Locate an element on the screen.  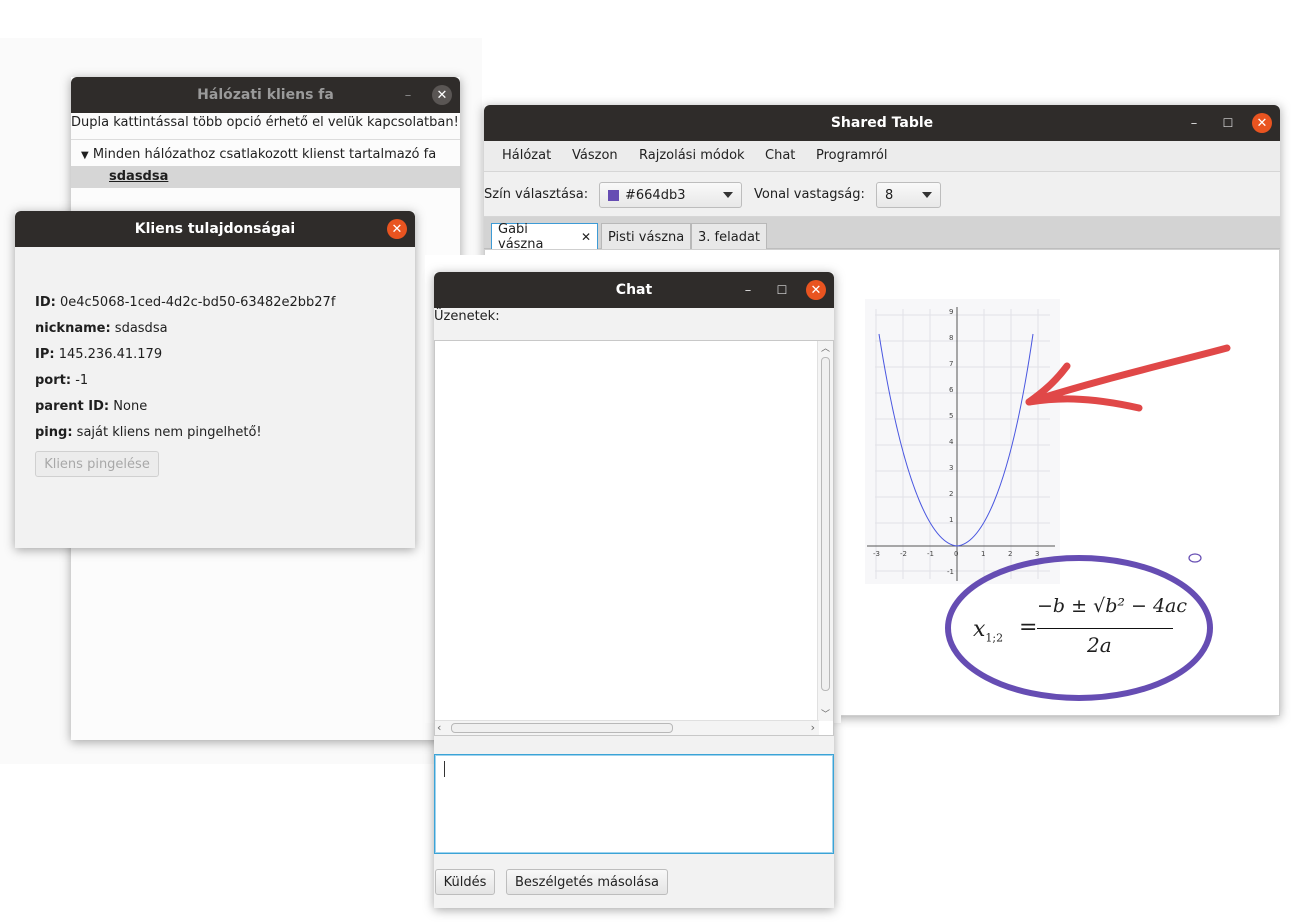
menu-vaszon: Vászon is located at coordinates (595, 155).